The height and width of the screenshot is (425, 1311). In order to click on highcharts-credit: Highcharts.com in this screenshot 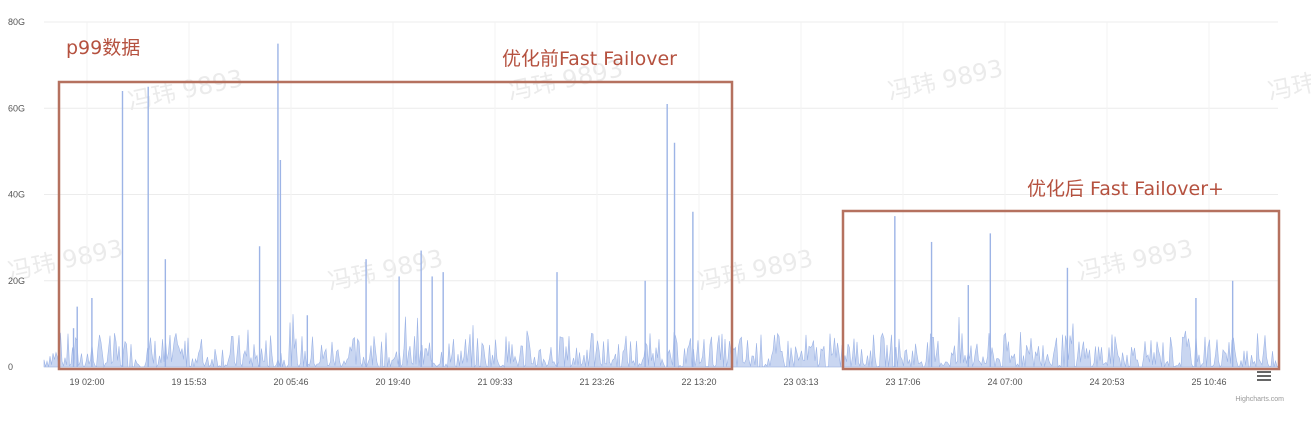, I will do `click(1259, 399)`.